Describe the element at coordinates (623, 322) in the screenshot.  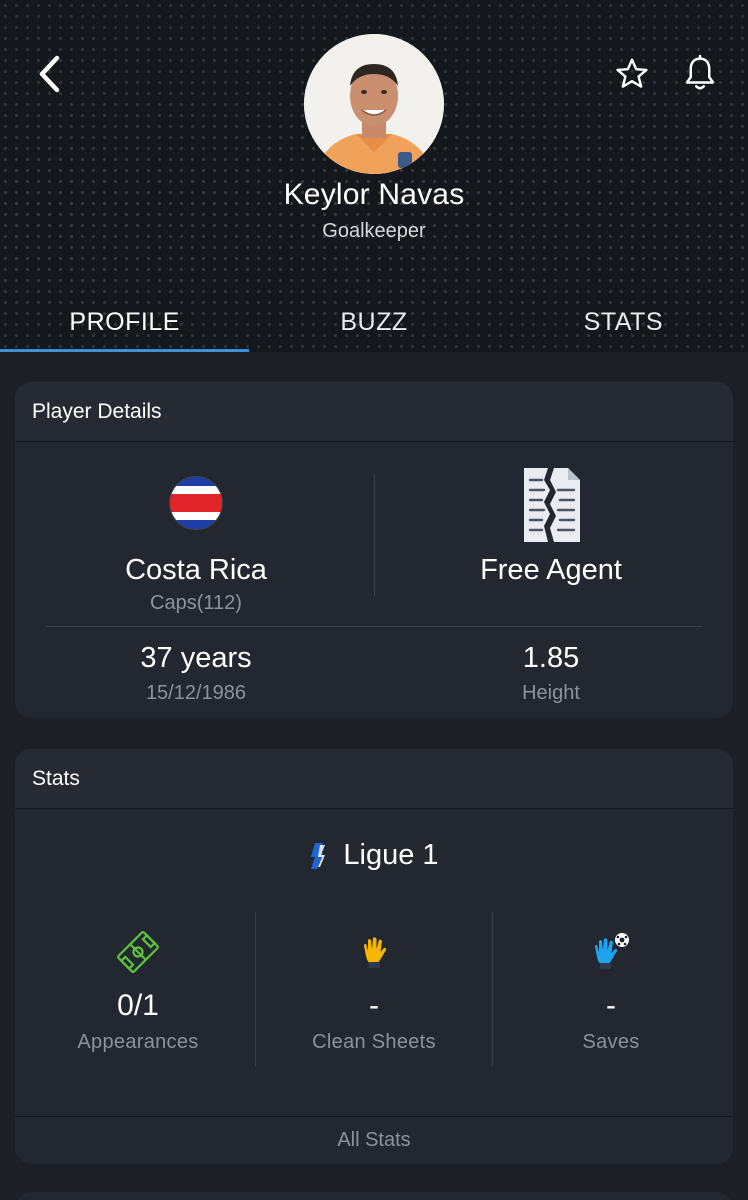
I see `tab-stats: STATS` at that location.